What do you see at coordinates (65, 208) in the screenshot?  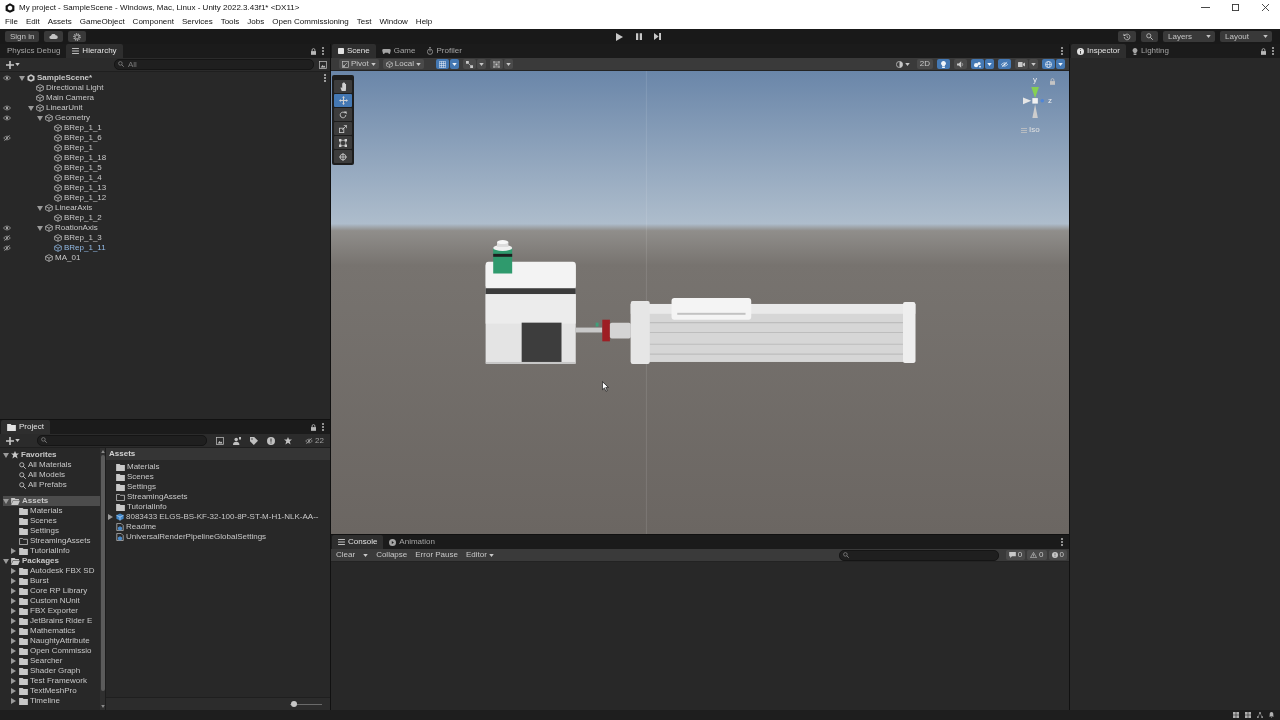 I see `hierarchy-item: LinearAxis` at bounding box center [65, 208].